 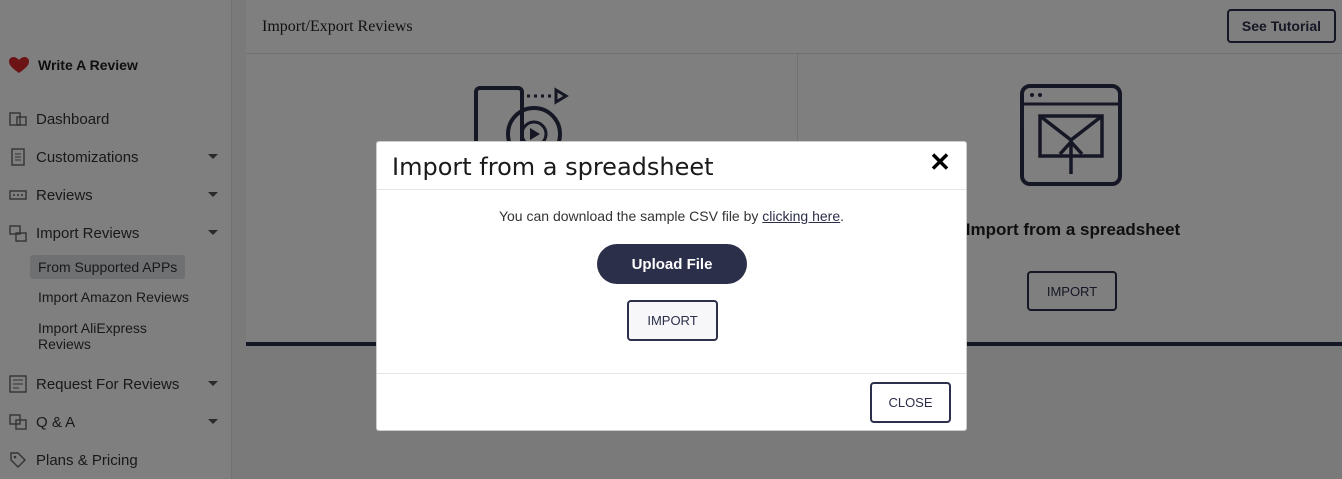 I want to click on close-button: CLOSE, so click(x=910, y=402).